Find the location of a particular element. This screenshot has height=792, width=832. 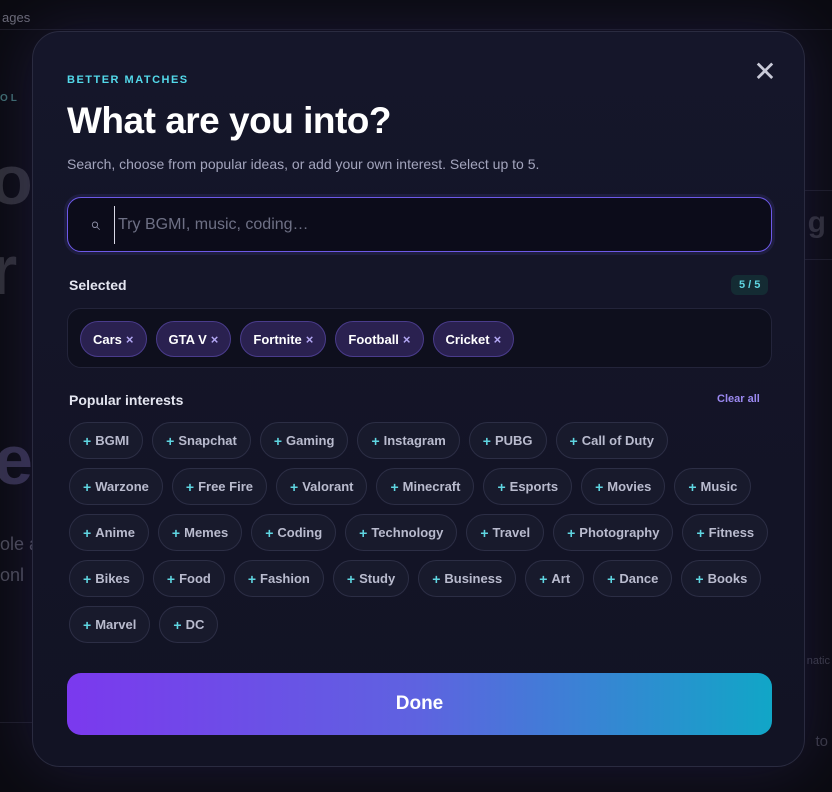

selected-chip-label: Cars is located at coordinates (107, 339).